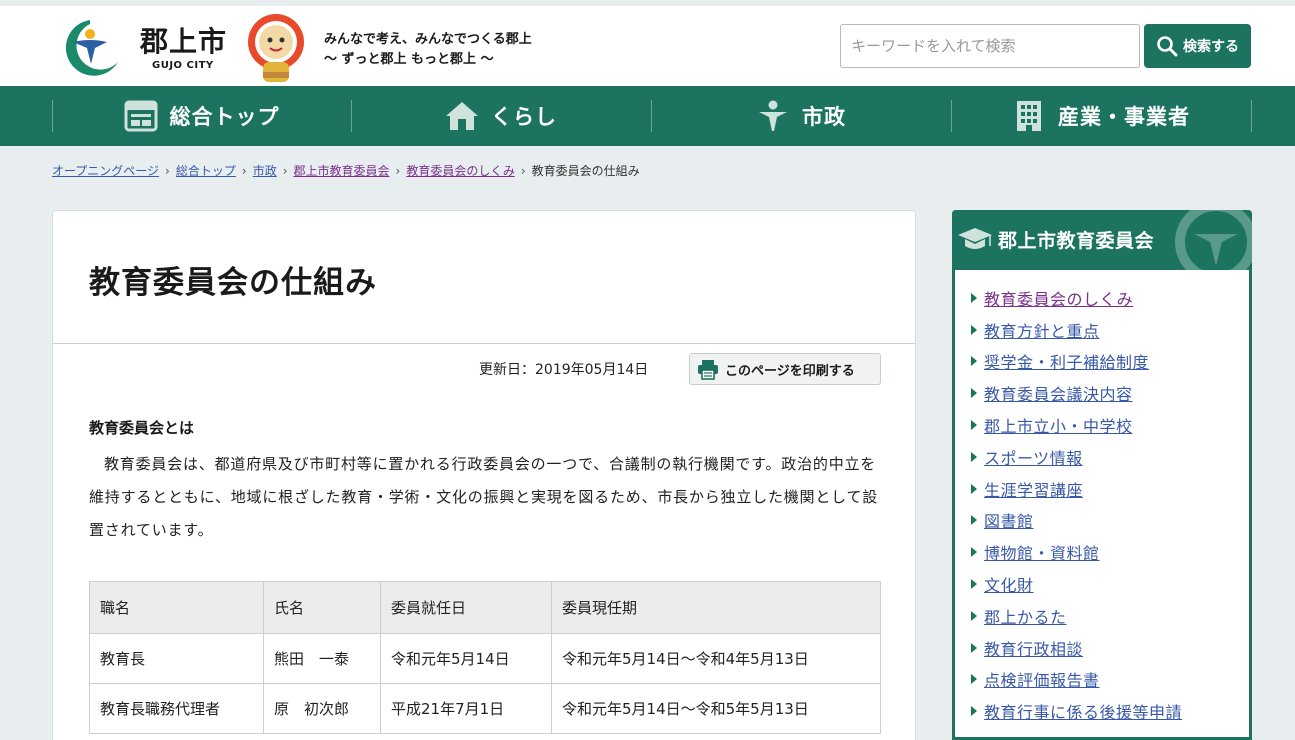  I want to click on breadcrumb-link: オープニングページ, so click(105, 170).